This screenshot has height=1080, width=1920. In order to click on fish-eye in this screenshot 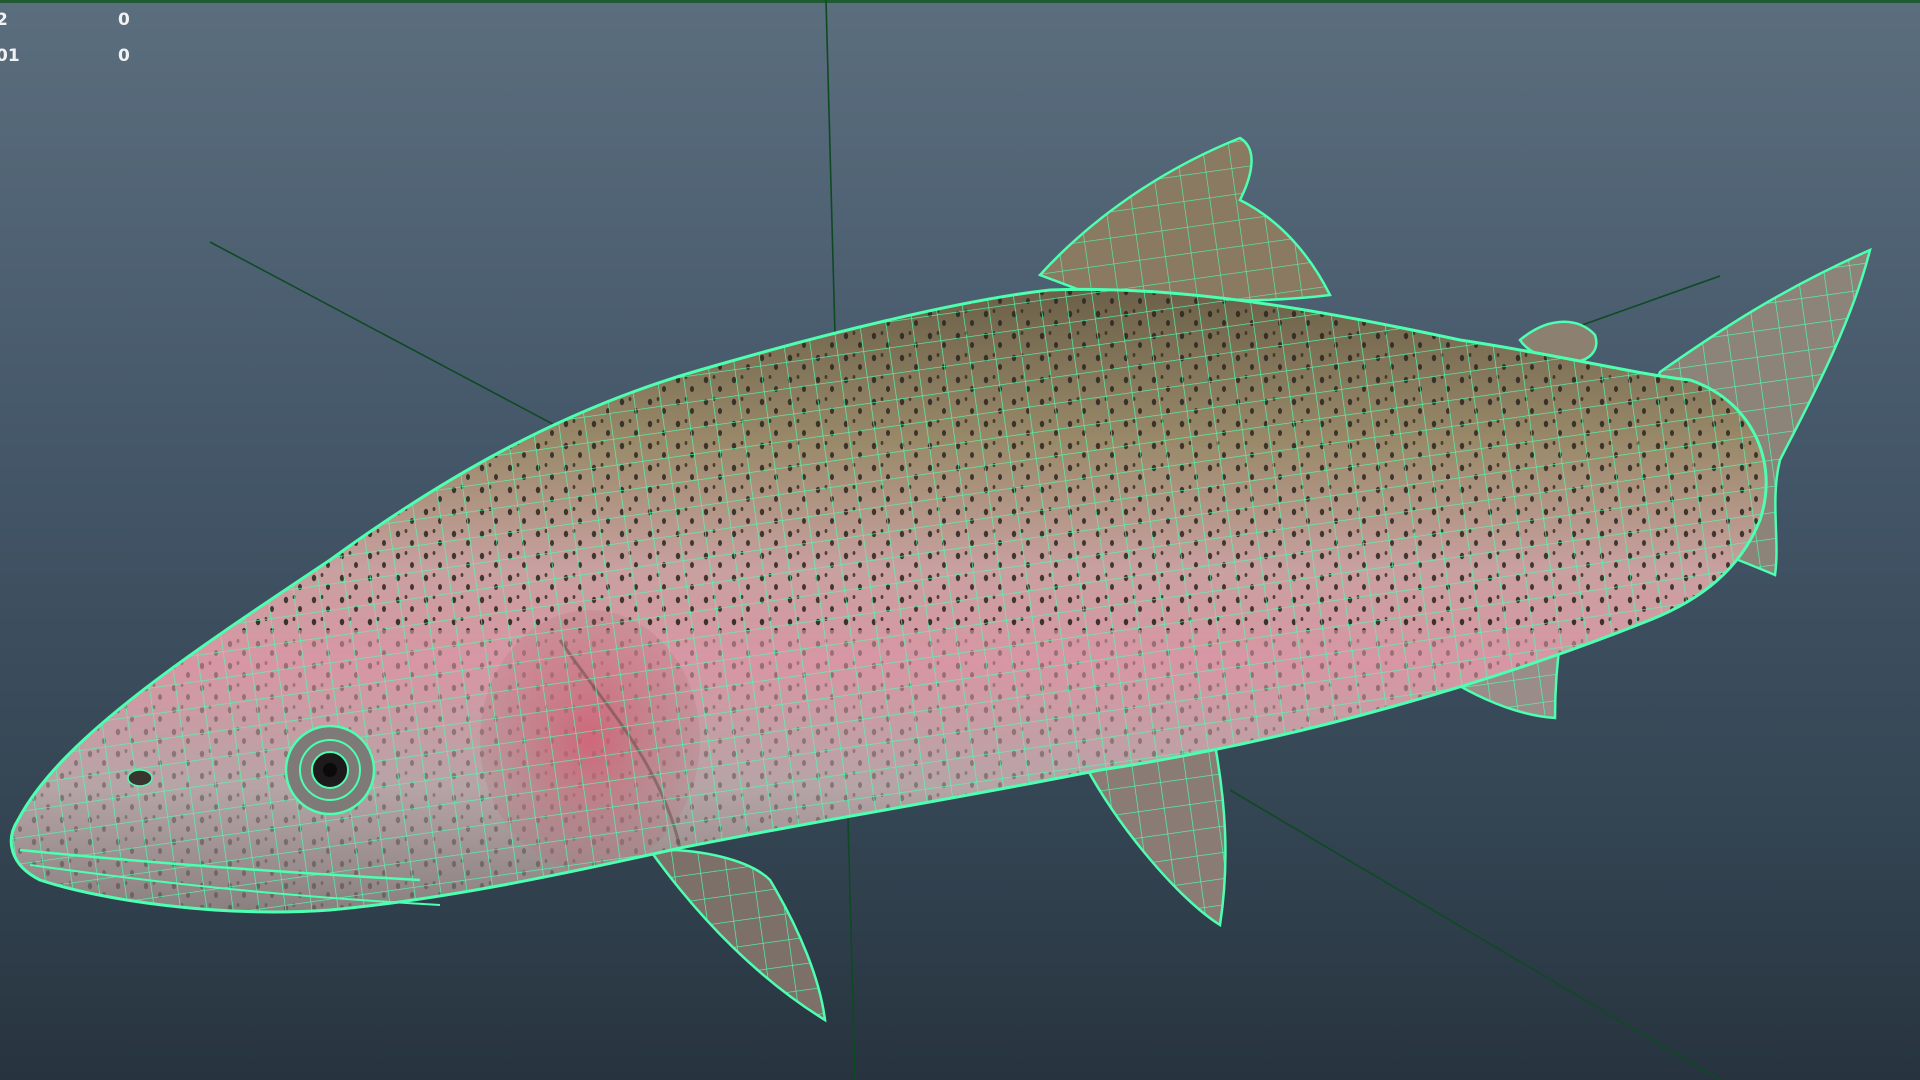, I will do `click(330, 770)`.